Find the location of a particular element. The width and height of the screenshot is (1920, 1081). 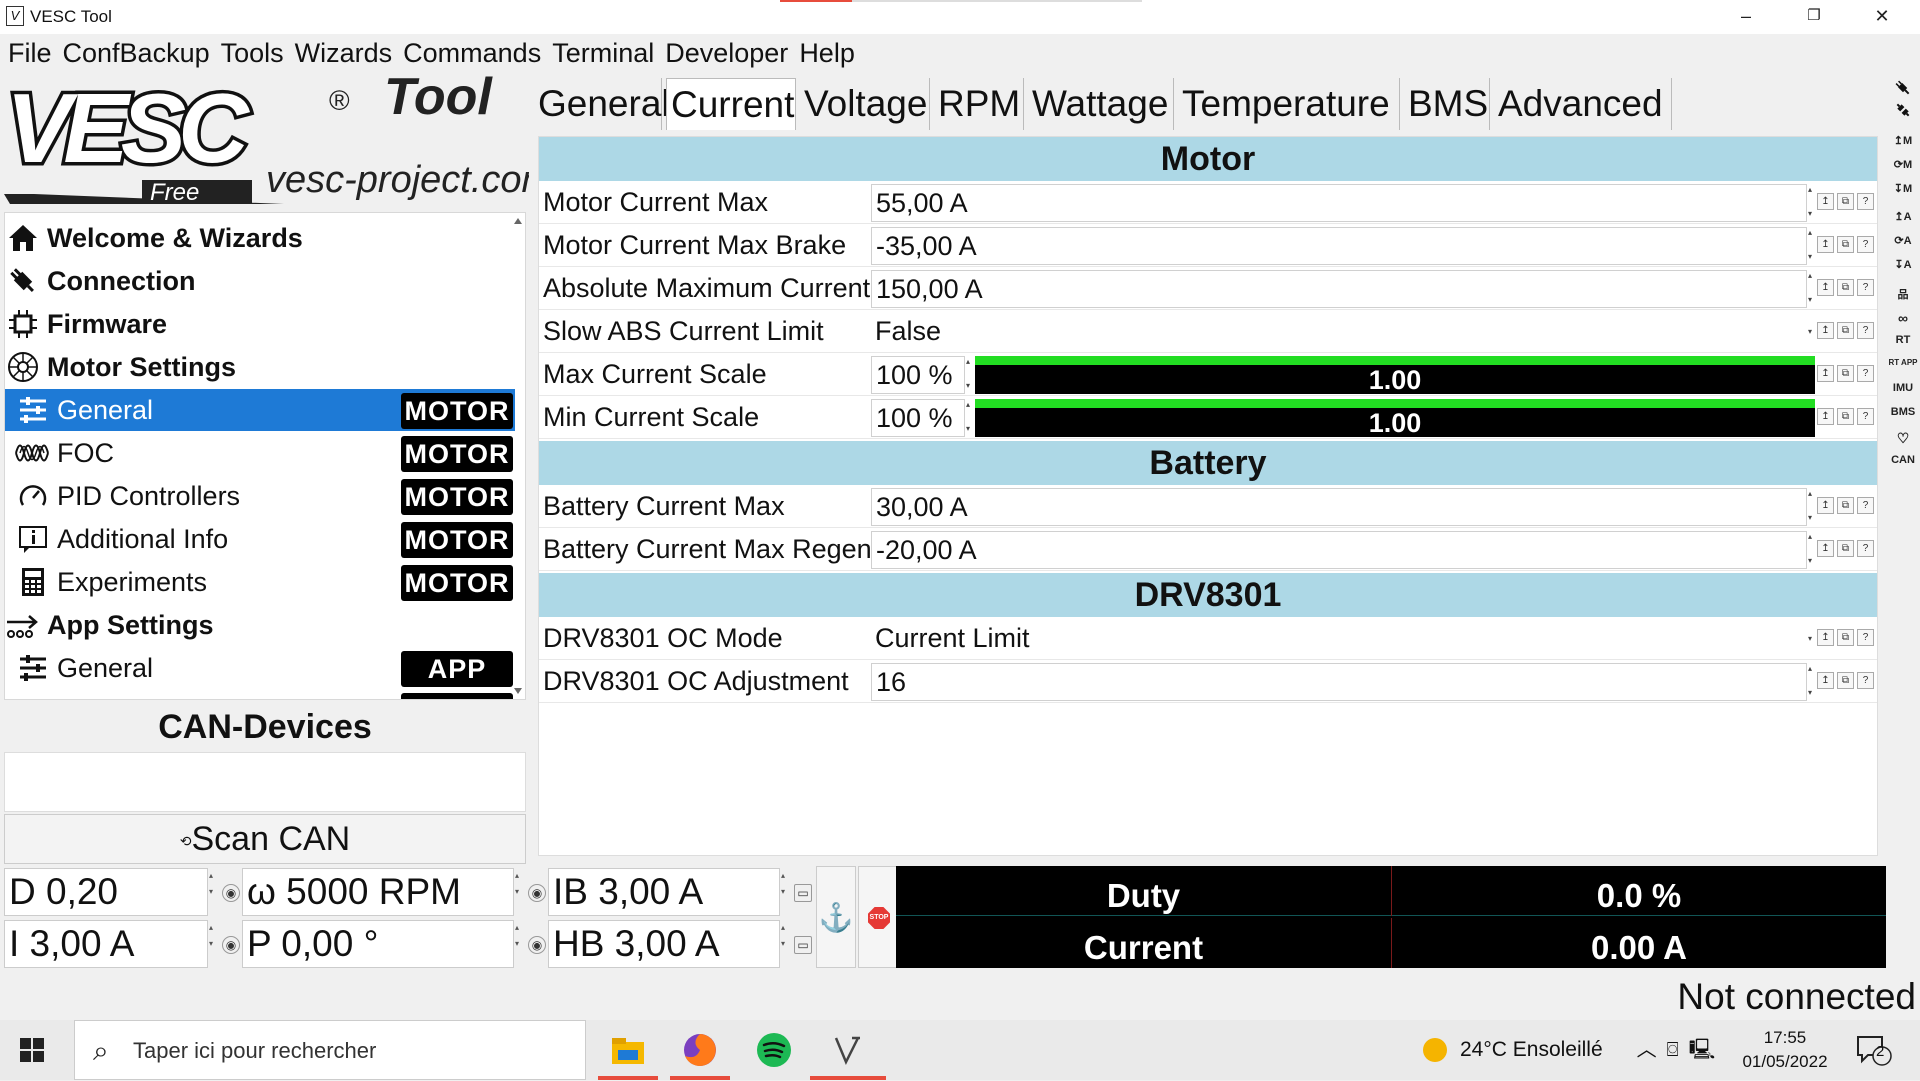

param-input: 16 is located at coordinates (1339, 682).